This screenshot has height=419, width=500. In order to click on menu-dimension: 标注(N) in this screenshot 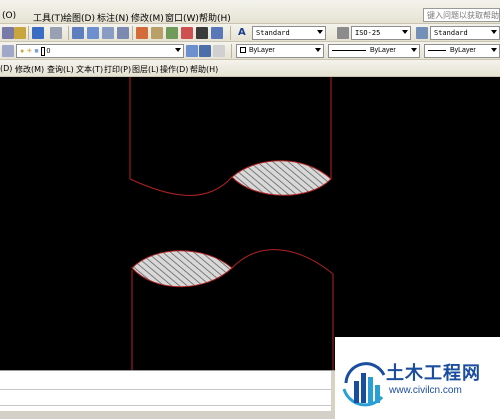, I will do `click(113, 17)`.